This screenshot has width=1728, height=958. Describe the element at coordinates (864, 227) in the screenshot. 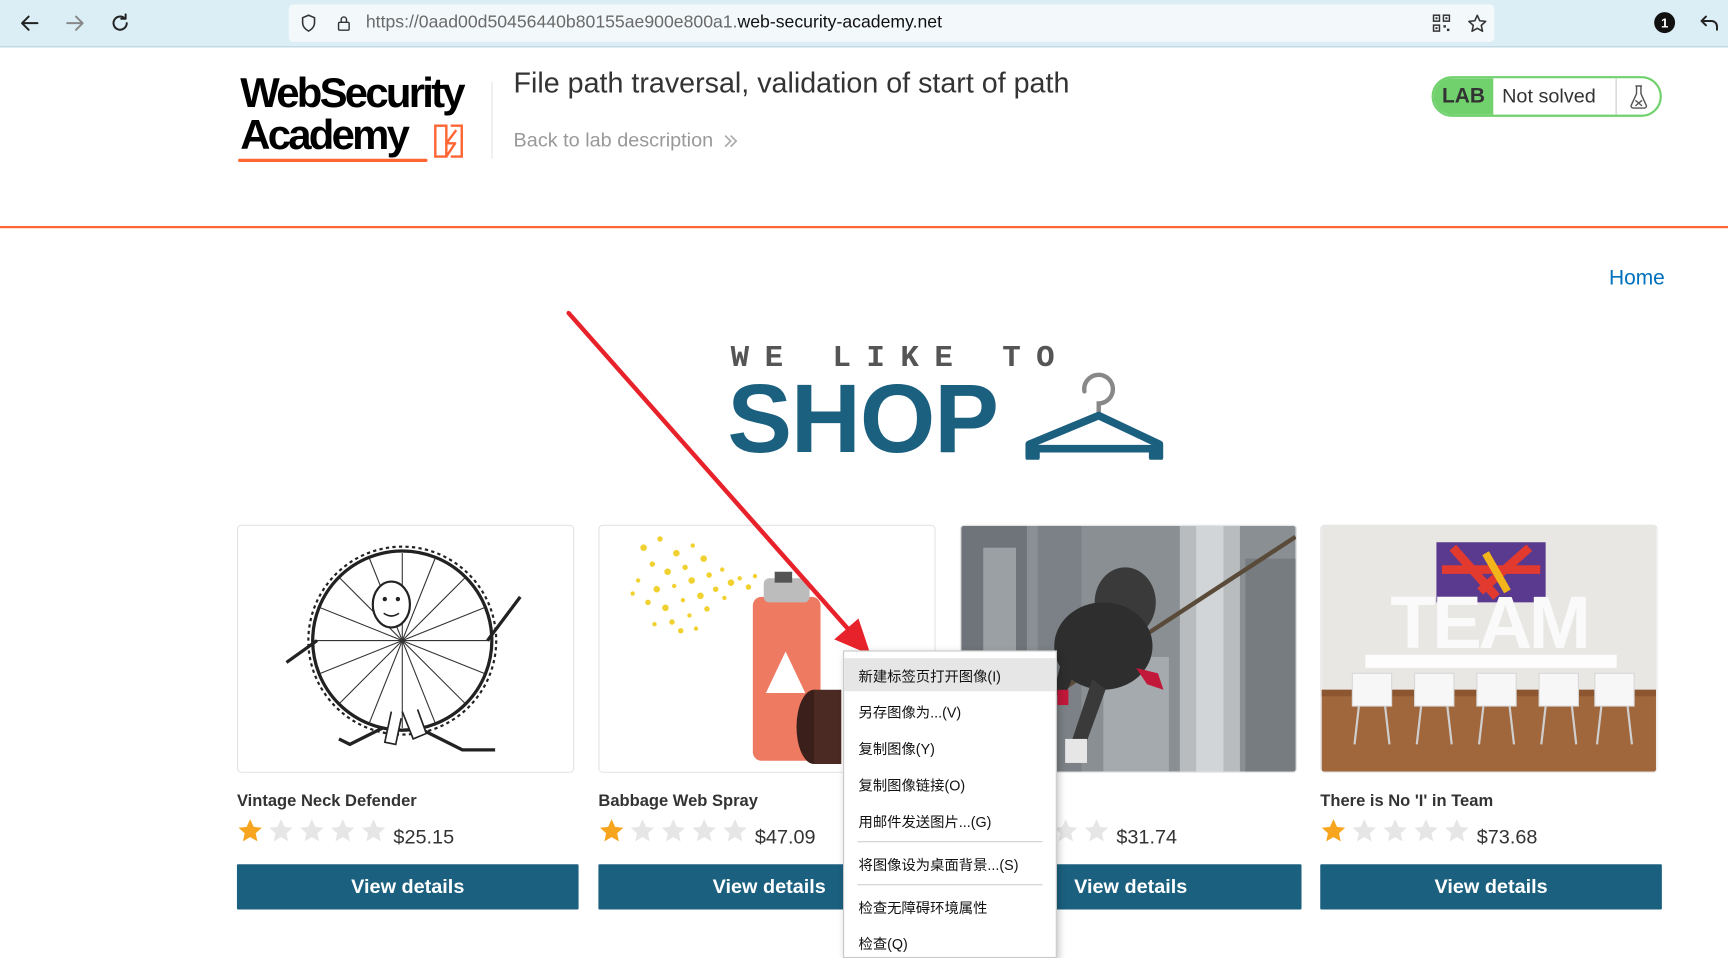

I see `header-orange-rule` at that location.